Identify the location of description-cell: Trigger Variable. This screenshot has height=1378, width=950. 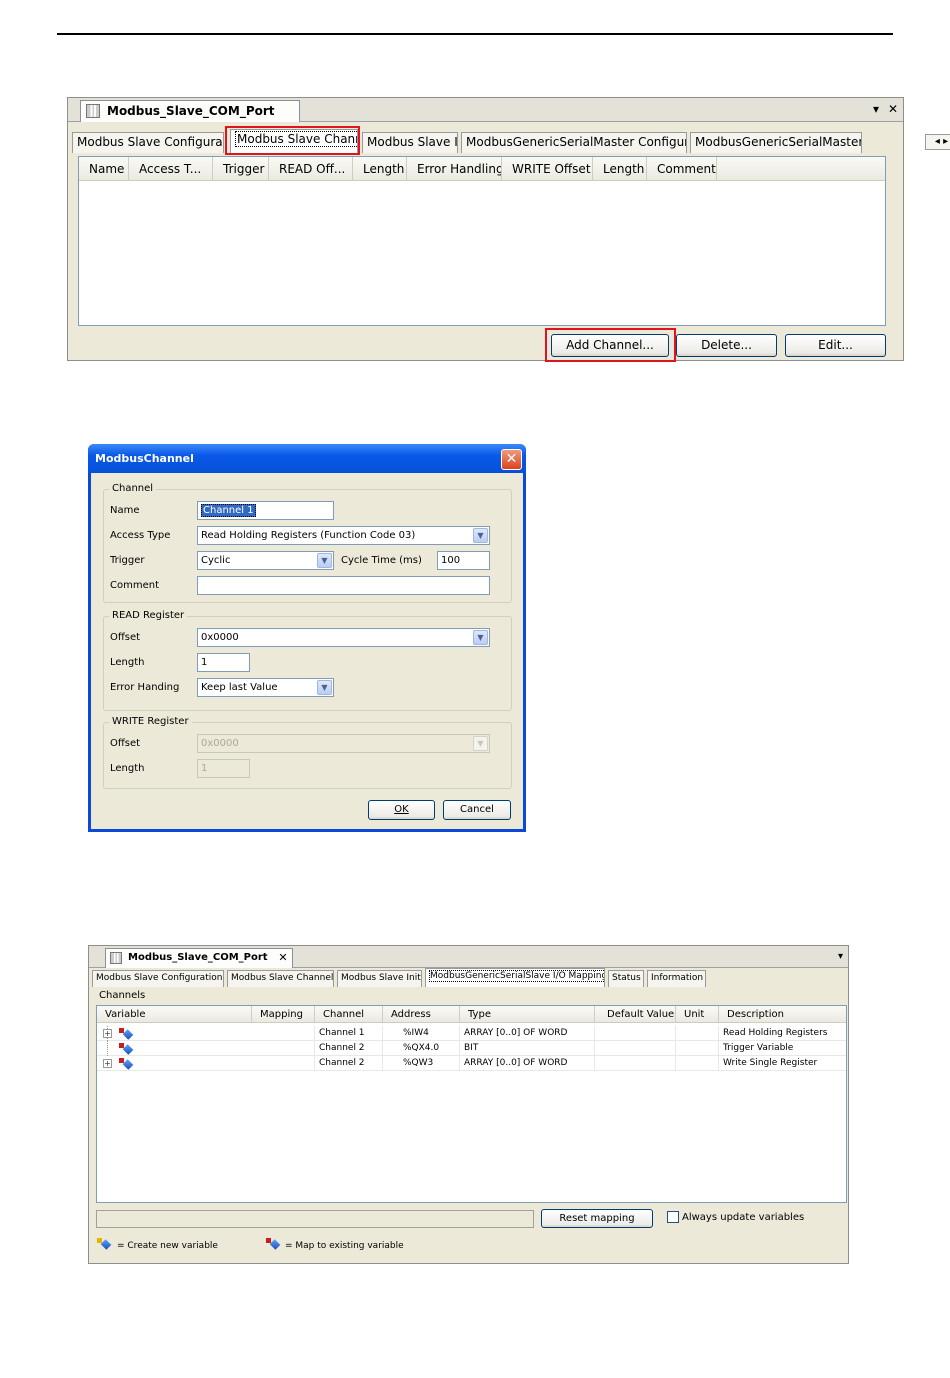
(758, 1048).